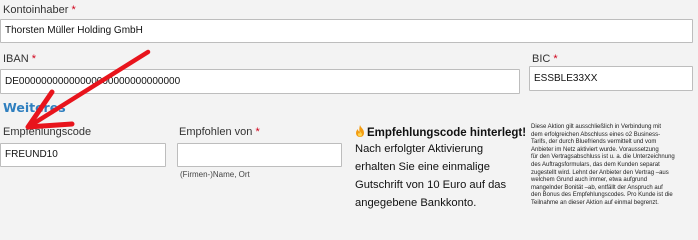  Describe the element at coordinates (447, 133) in the screenshot. I see `promo-title-text: Empfehlungscode hinterlegt!` at that location.